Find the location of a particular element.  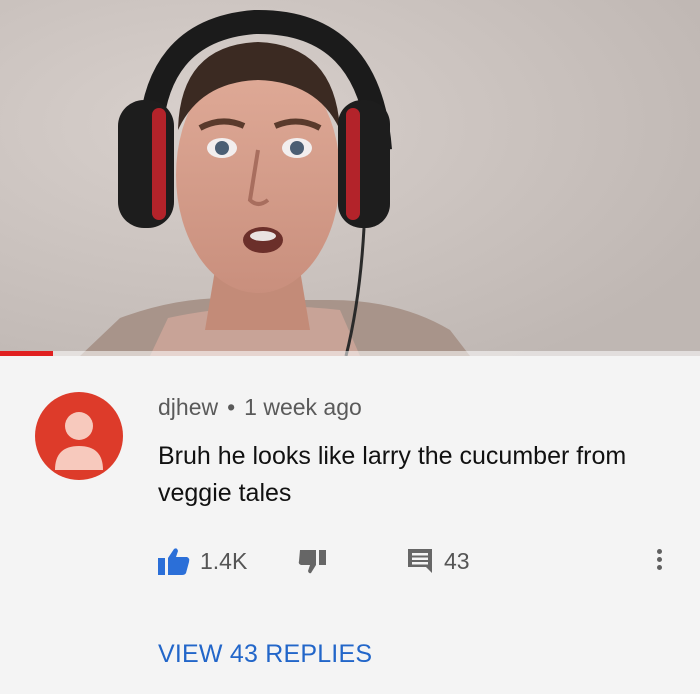

view-replies-link: VIEW 43 REPLIES is located at coordinates (265, 654).